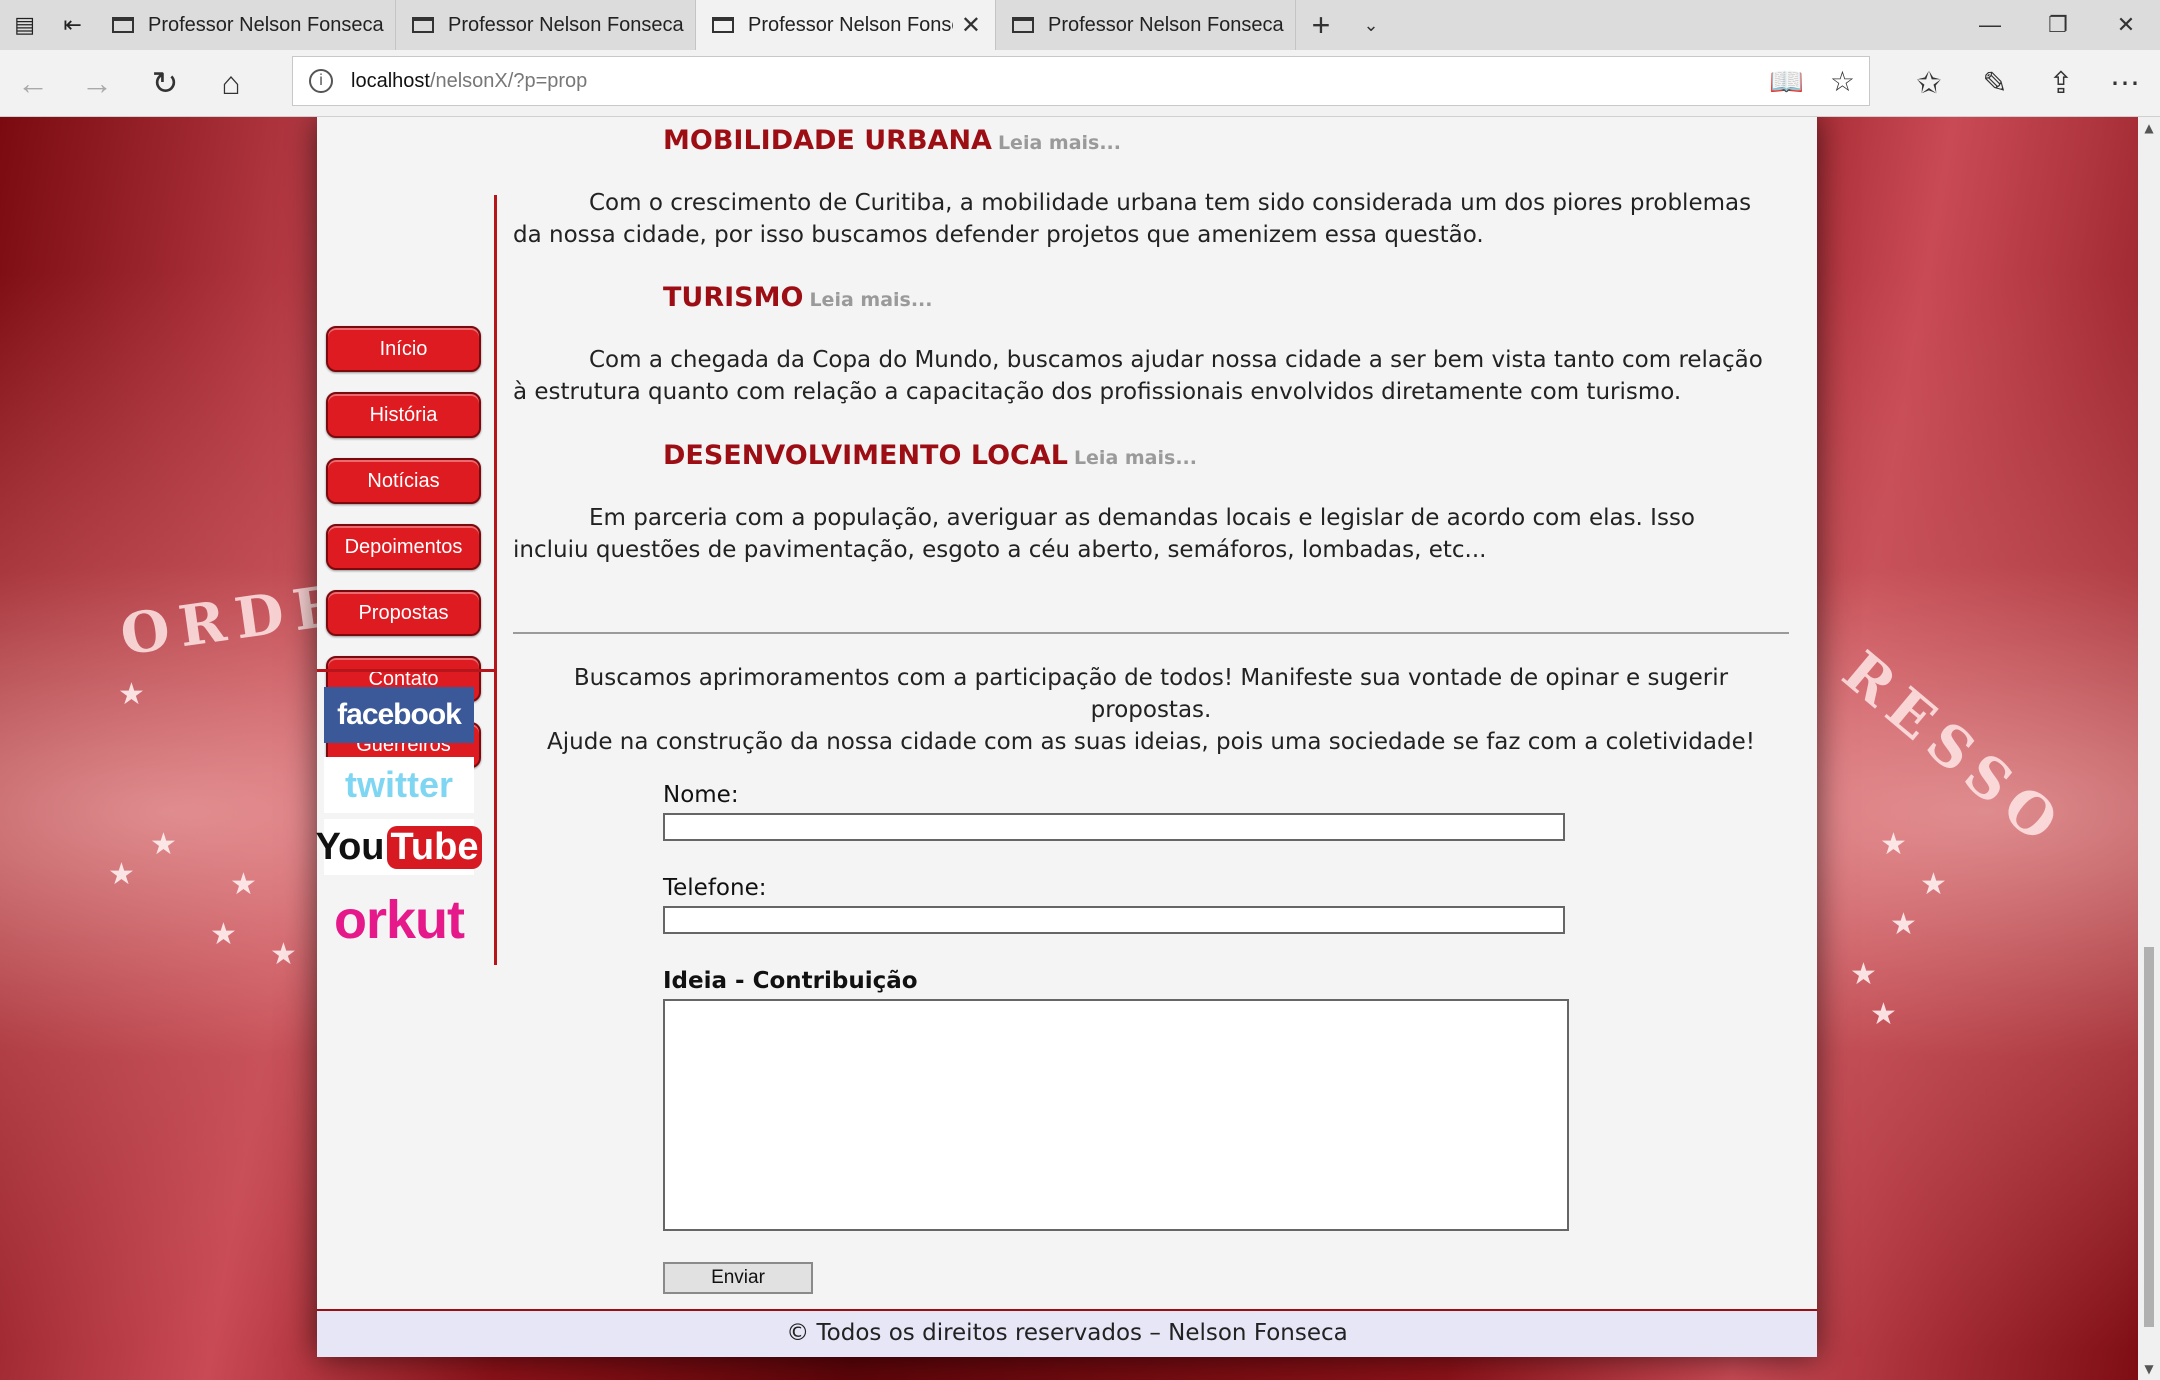  I want to click on scroll-thumb, so click(2149, 1137).